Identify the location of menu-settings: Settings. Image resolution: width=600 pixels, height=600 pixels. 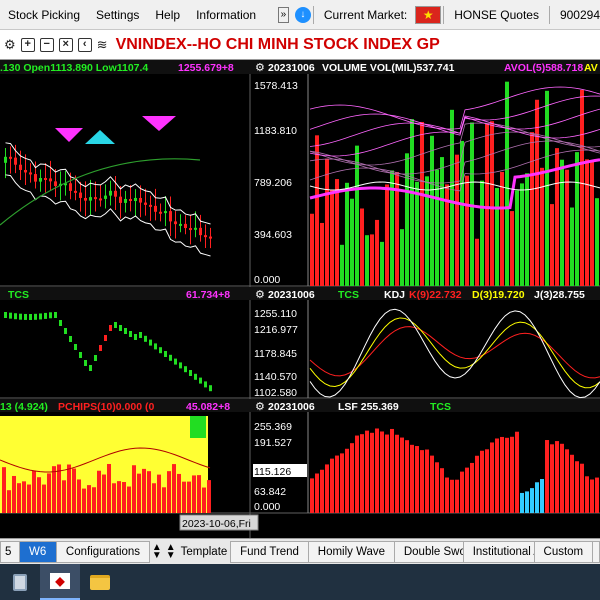
(117, 15).